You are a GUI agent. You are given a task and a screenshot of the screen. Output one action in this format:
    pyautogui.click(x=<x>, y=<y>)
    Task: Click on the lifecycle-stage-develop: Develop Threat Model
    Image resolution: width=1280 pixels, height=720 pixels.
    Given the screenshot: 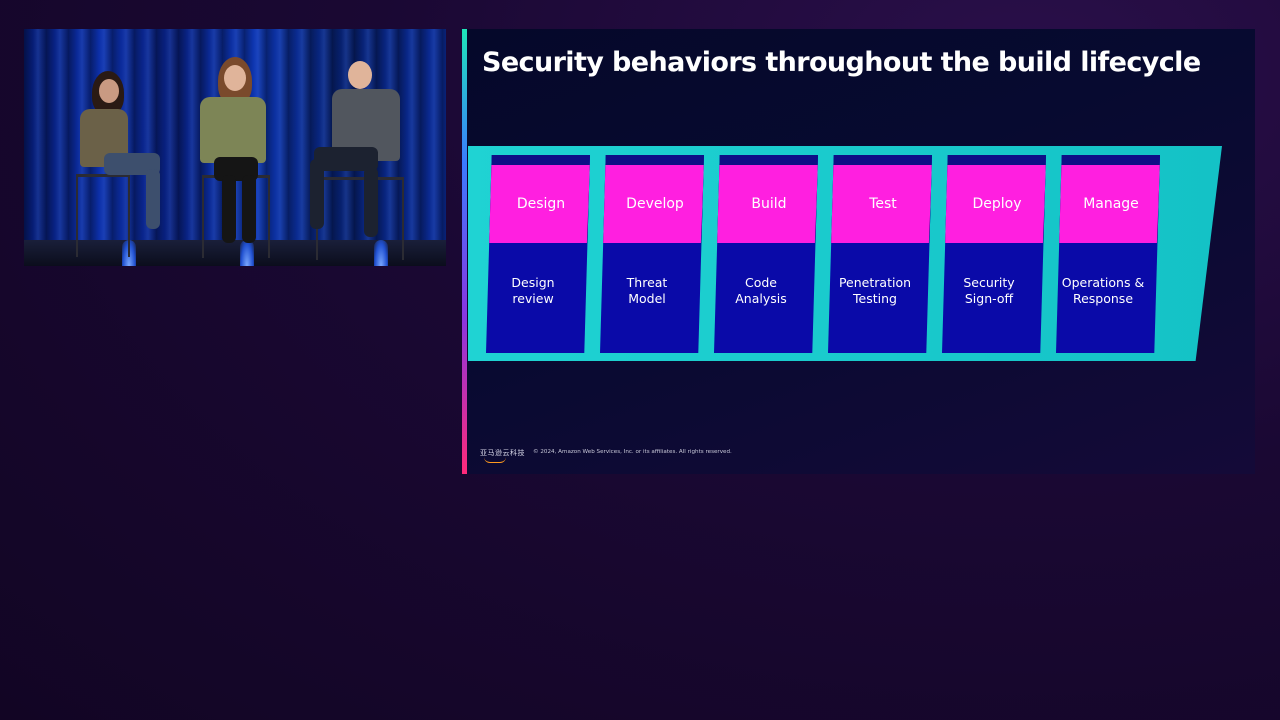 What is the action you would take?
    pyautogui.click(x=652, y=254)
    